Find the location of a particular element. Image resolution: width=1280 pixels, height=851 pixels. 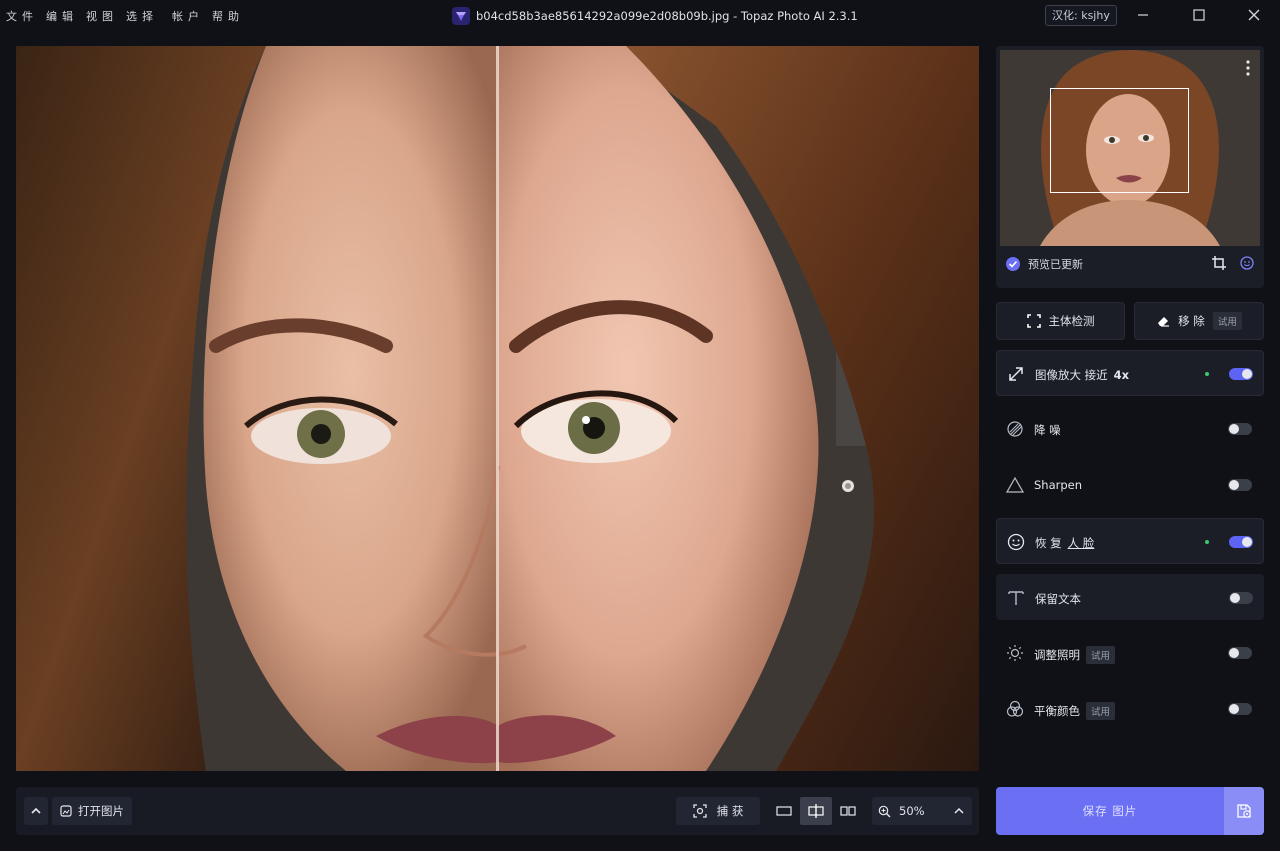

maximize-icon is located at coordinates (1199, 15).